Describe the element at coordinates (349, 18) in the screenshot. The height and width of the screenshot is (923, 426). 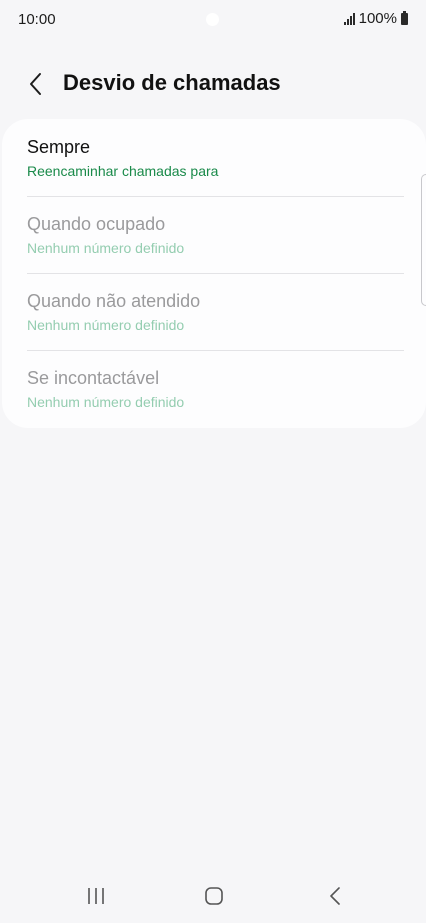
I see `signal-icon` at that location.